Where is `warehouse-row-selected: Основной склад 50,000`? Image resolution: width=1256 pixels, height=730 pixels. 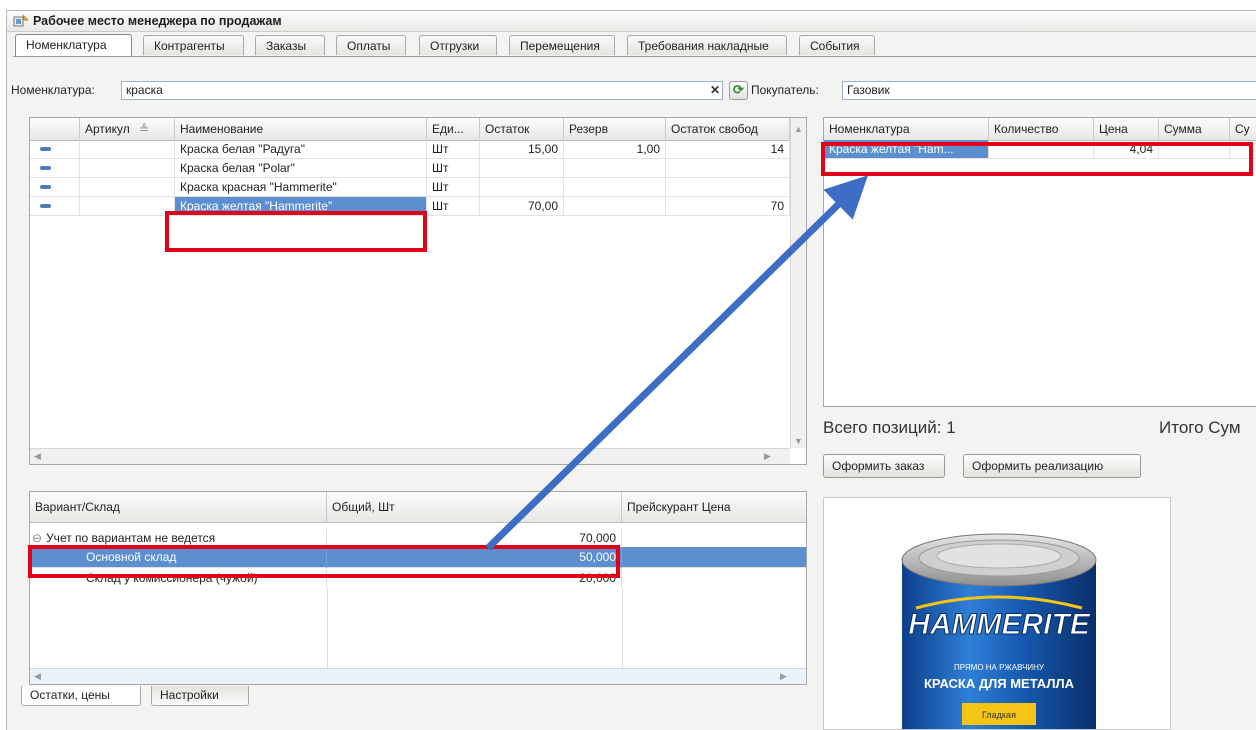 warehouse-row-selected: Основной склад 50,000 is located at coordinates (418, 557).